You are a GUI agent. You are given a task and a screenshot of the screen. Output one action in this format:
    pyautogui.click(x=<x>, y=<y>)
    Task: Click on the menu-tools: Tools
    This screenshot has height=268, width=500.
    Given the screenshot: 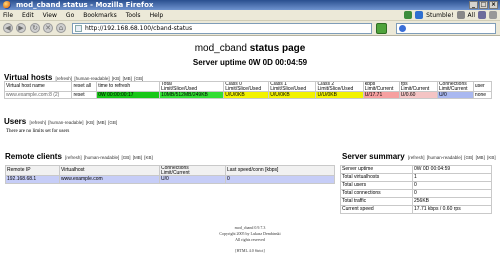 What is the action you would take?
    pyautogui.click(x=133, y=15)
    